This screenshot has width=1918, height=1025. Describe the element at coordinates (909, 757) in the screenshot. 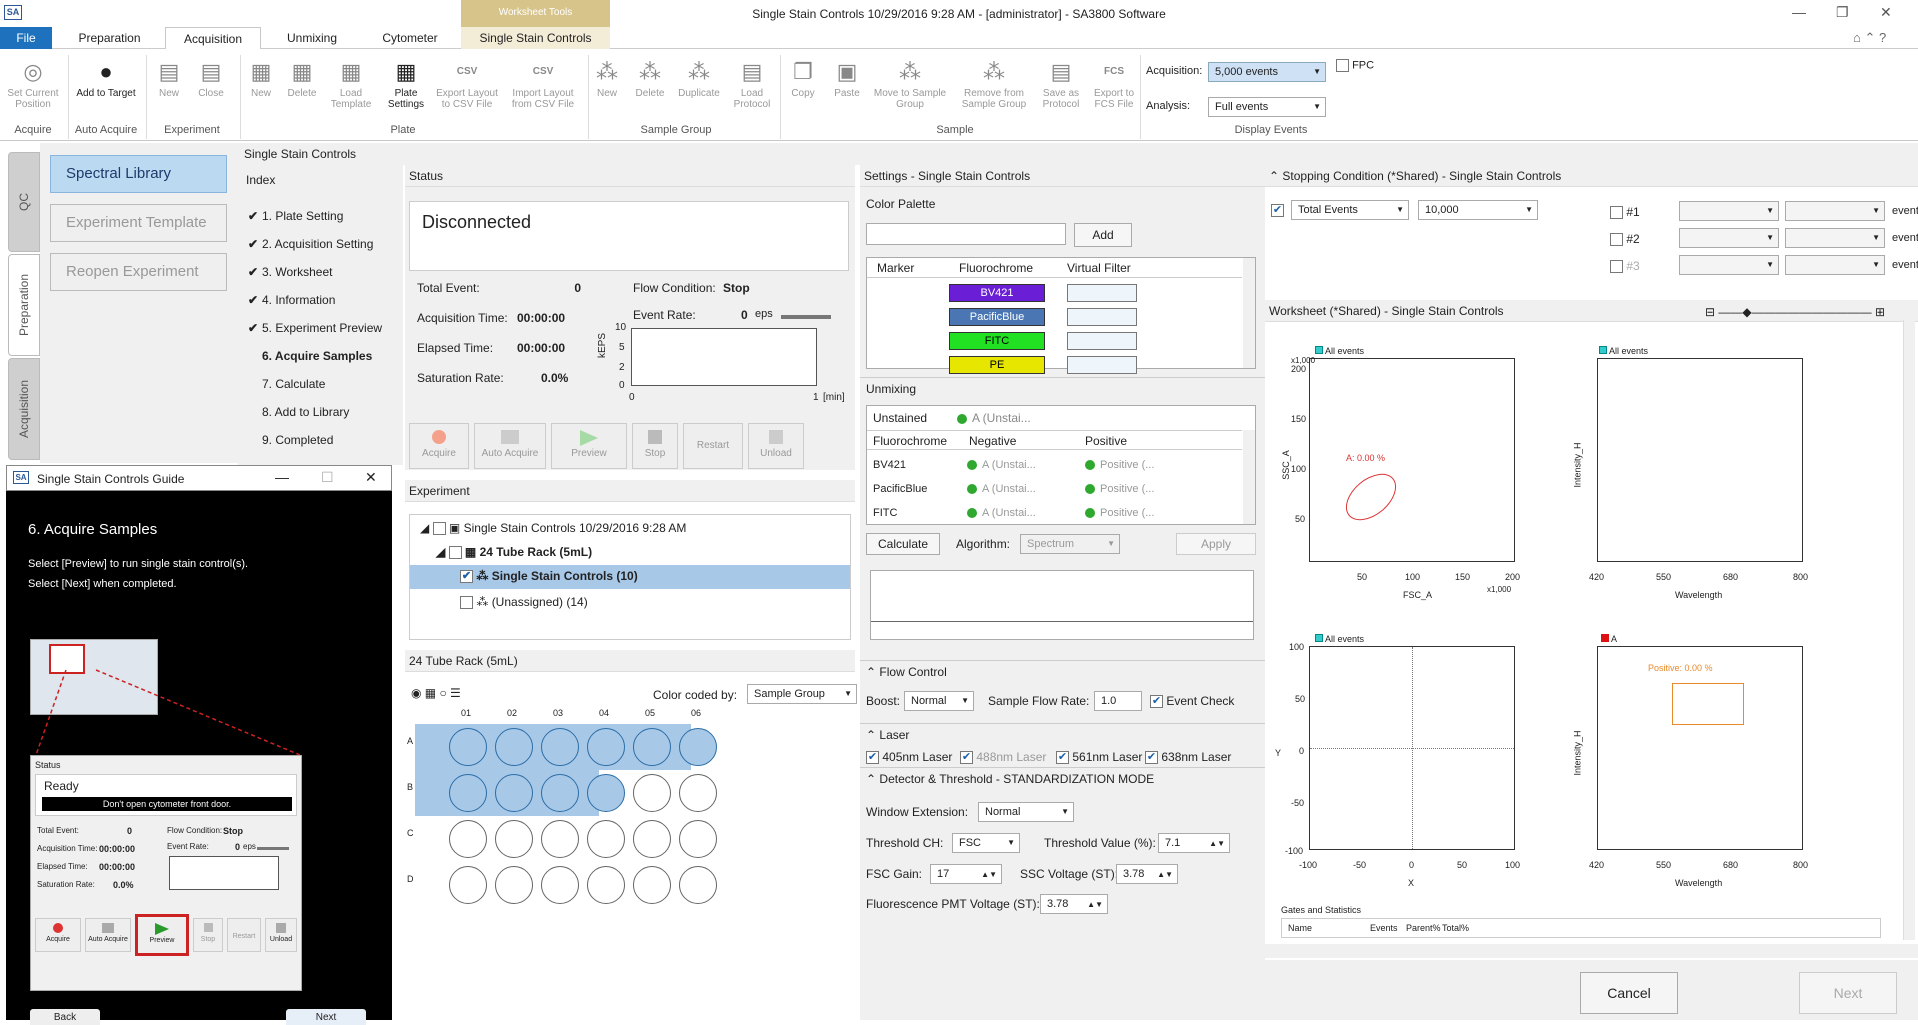

I see `laser-405-toggle: ✔ 405nm Laser` at that location.